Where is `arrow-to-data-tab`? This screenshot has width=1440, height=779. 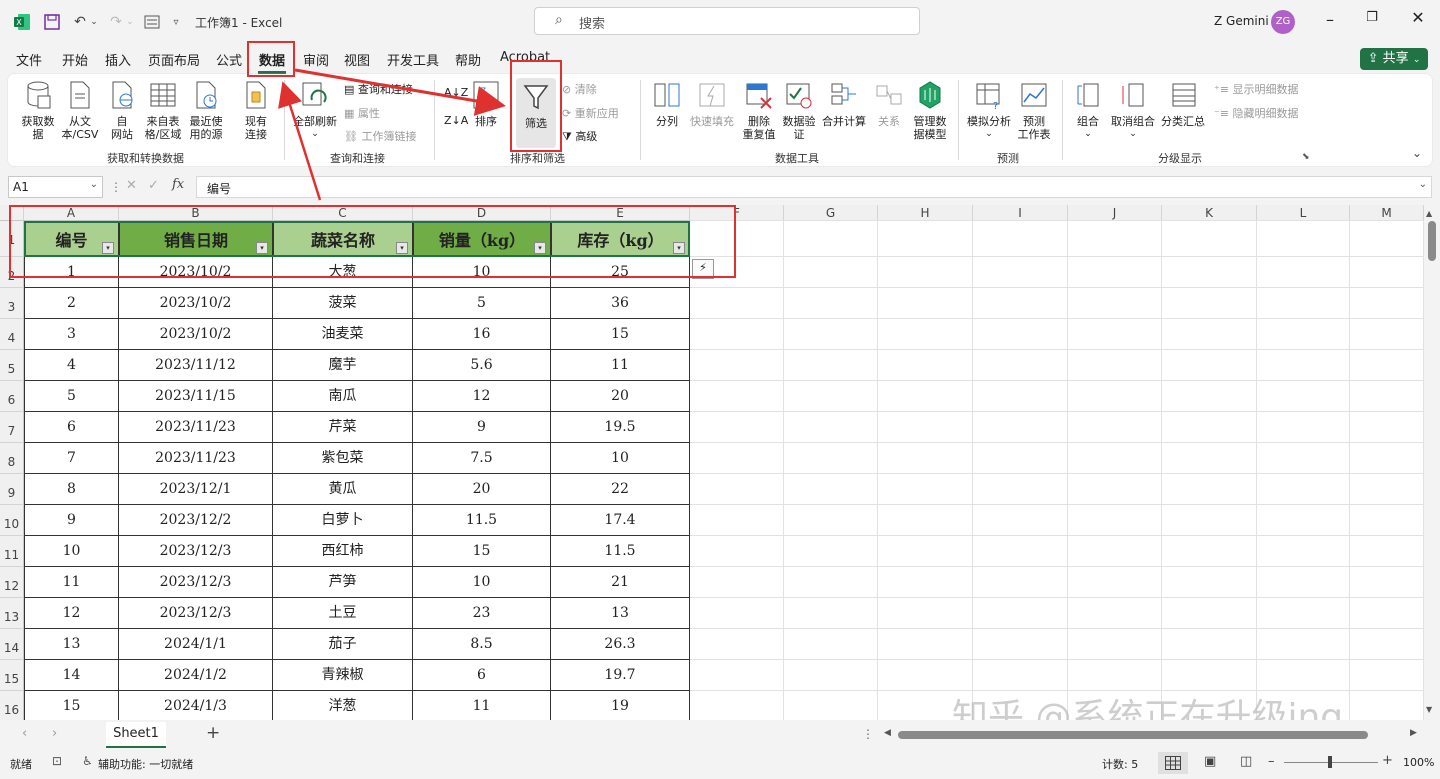
arrow-to-data-tab is located at coordinates (300, 141).